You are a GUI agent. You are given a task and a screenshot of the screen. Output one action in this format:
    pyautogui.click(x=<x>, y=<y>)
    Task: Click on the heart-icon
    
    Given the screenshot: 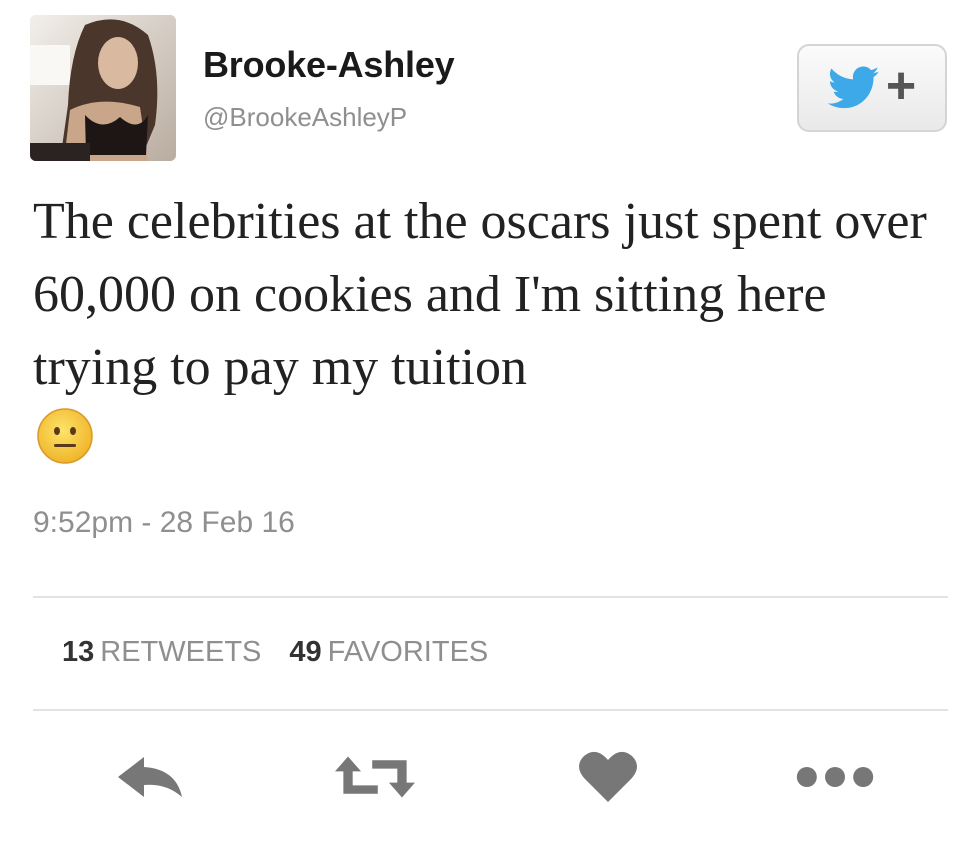 What is the action you would take?
    pyautogui.click(x=608, y=776)
    